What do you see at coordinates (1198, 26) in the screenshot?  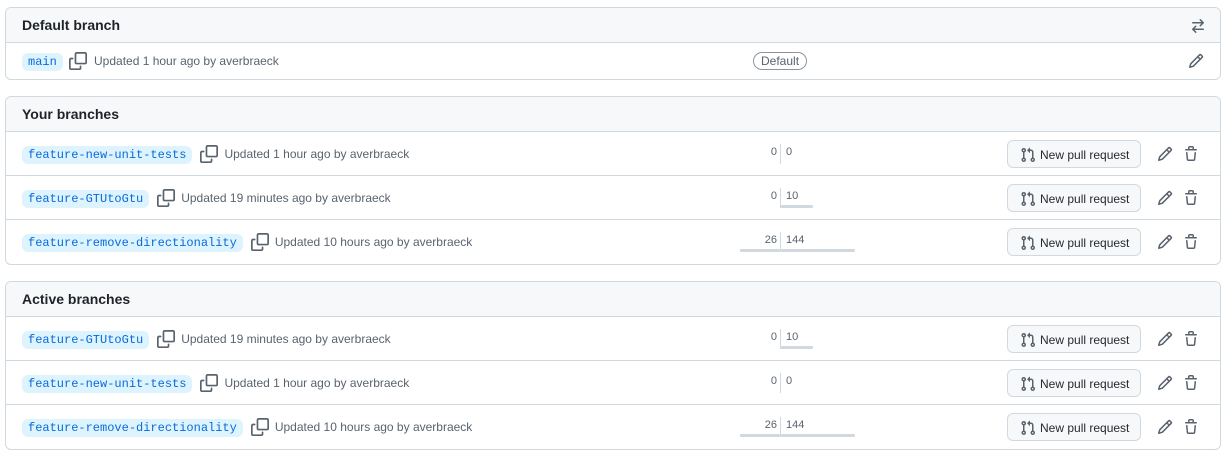 I see `arrow-switch-icon` at bounding box center [1198, 26].